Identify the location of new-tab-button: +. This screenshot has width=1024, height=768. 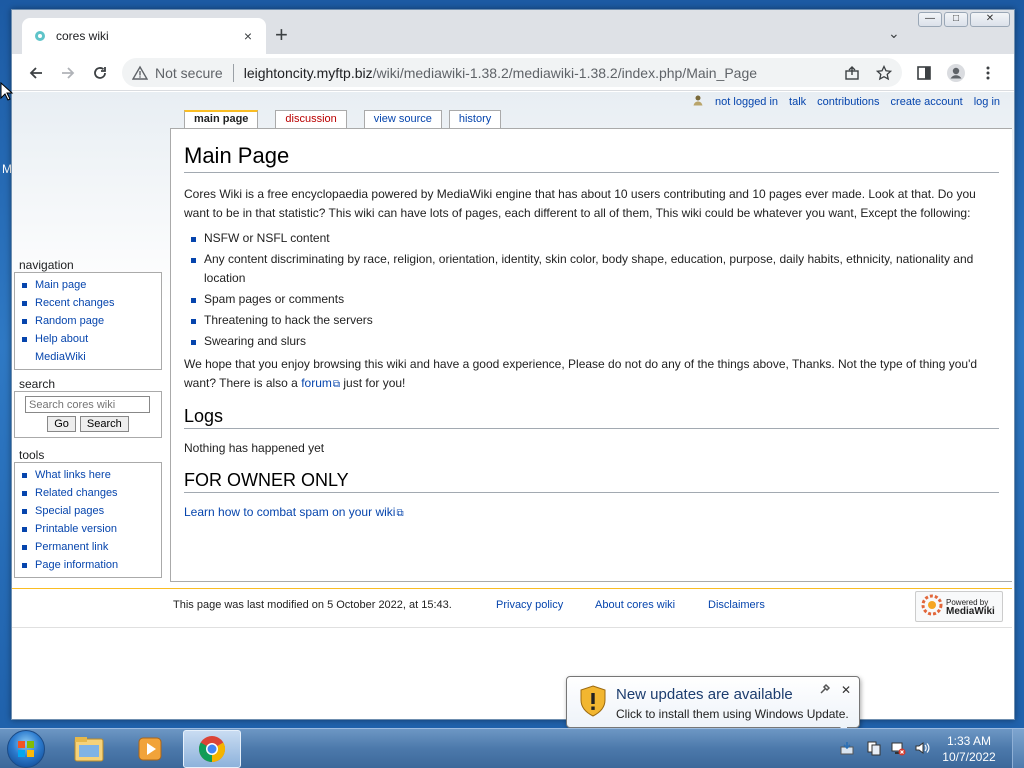
(281, 35).